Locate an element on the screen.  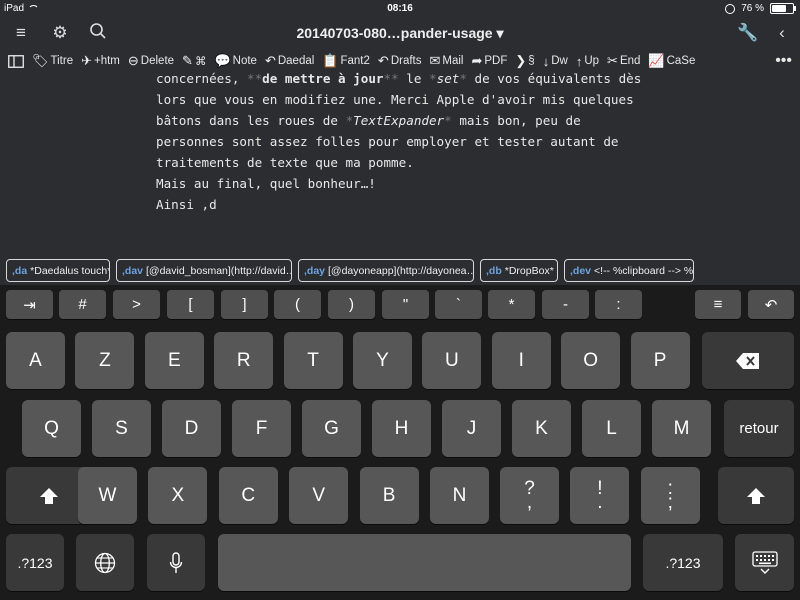
key-b: B is located at coordinates (389, 495).